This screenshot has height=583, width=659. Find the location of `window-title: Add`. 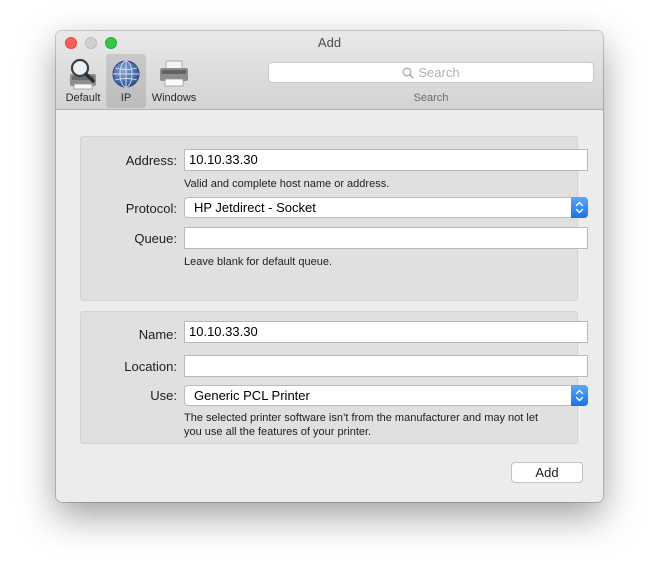

window-title: Add is located at coordinates (329, 42).